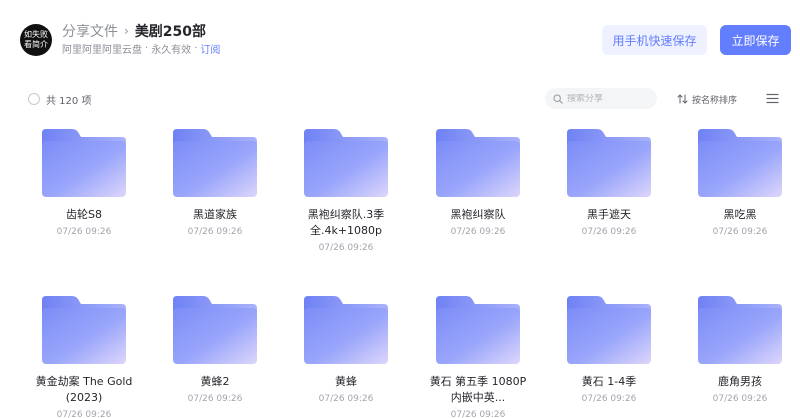 Image resolution: width=800 pixels, height=418 pixels. Describe the element at coordinates (84, 214) in the screenshot. I see `folder-name: 齿轮S8` at that location.